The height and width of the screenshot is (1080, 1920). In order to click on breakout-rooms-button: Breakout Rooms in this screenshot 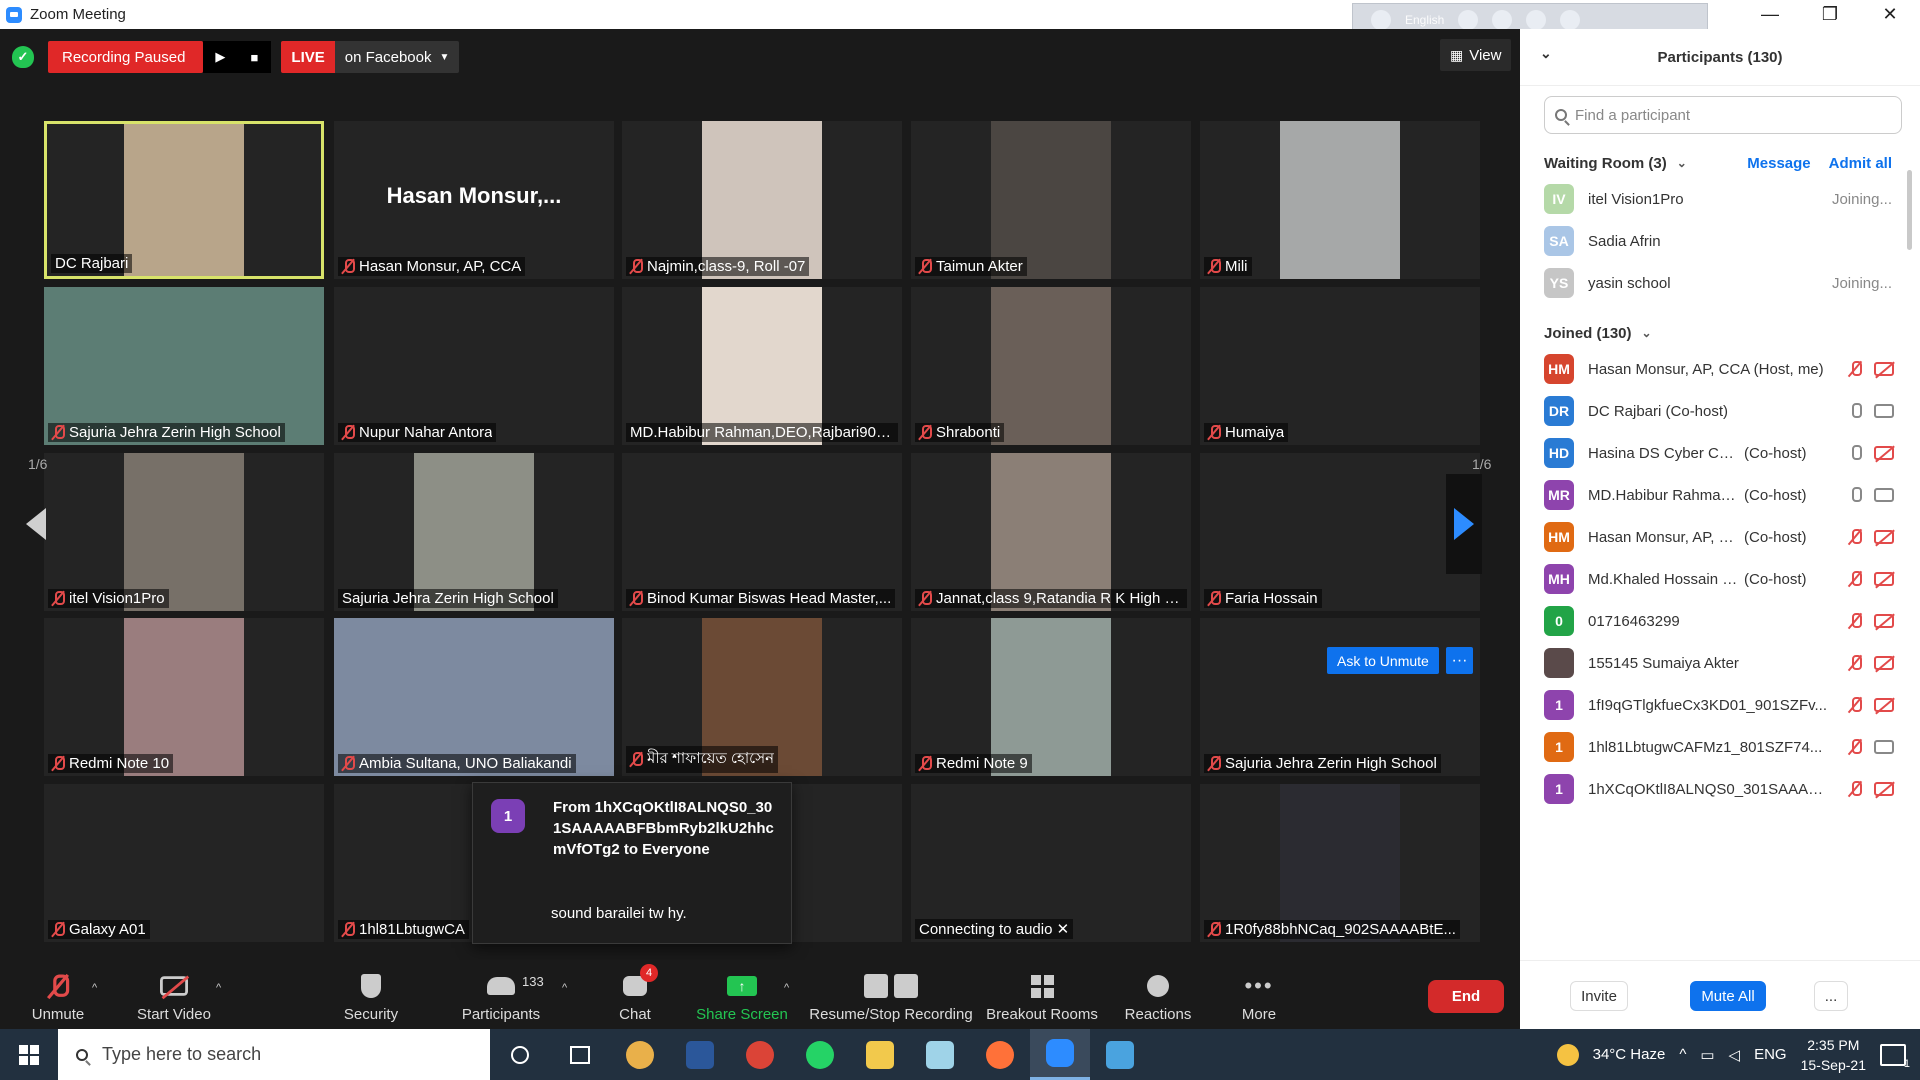, I will do `click(1042, 994)`.